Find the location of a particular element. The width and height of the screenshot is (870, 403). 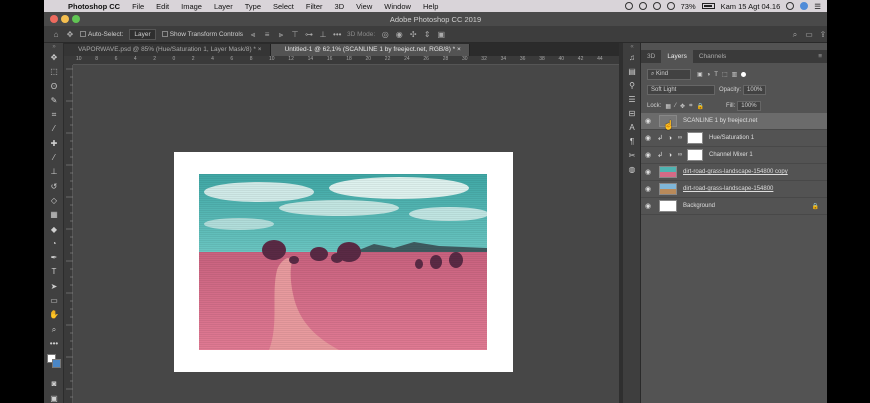

fill-field: 100% is located at coordinates (749, 106).